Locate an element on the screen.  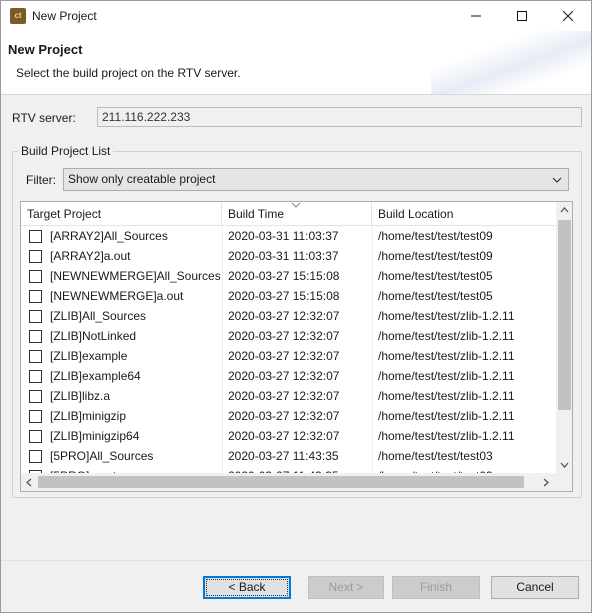
chevron-down-icon is located at coordinates (557, 180).